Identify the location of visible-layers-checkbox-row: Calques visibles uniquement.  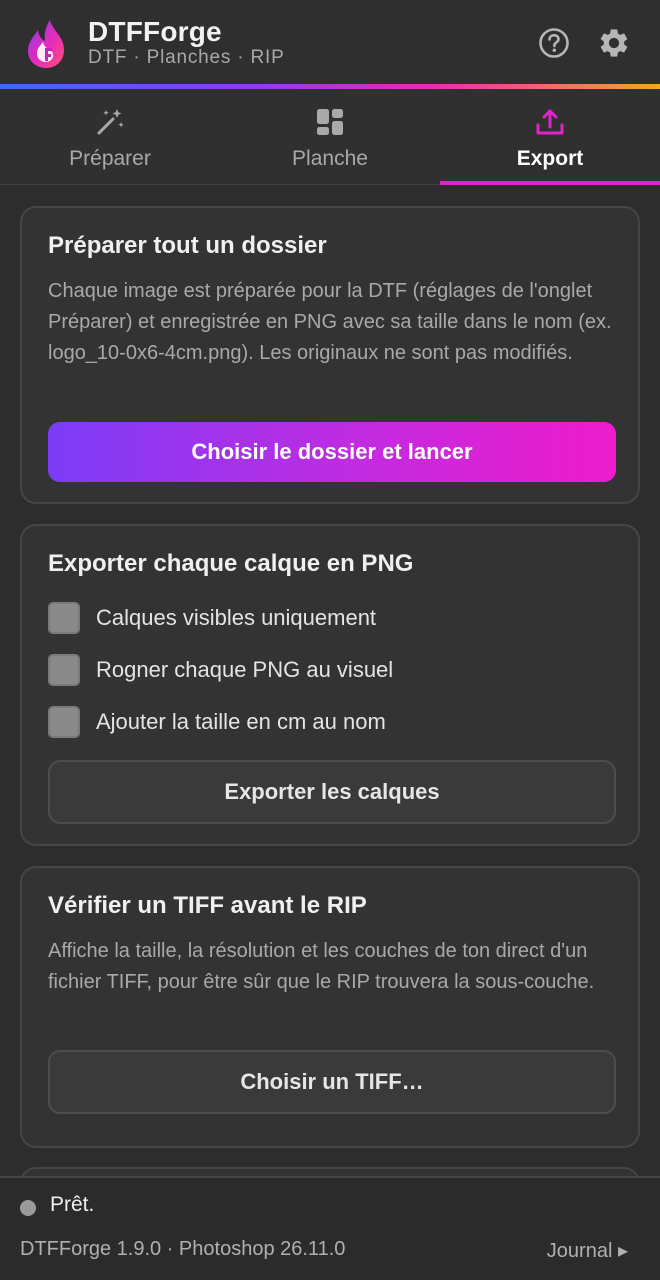
(212, 618).